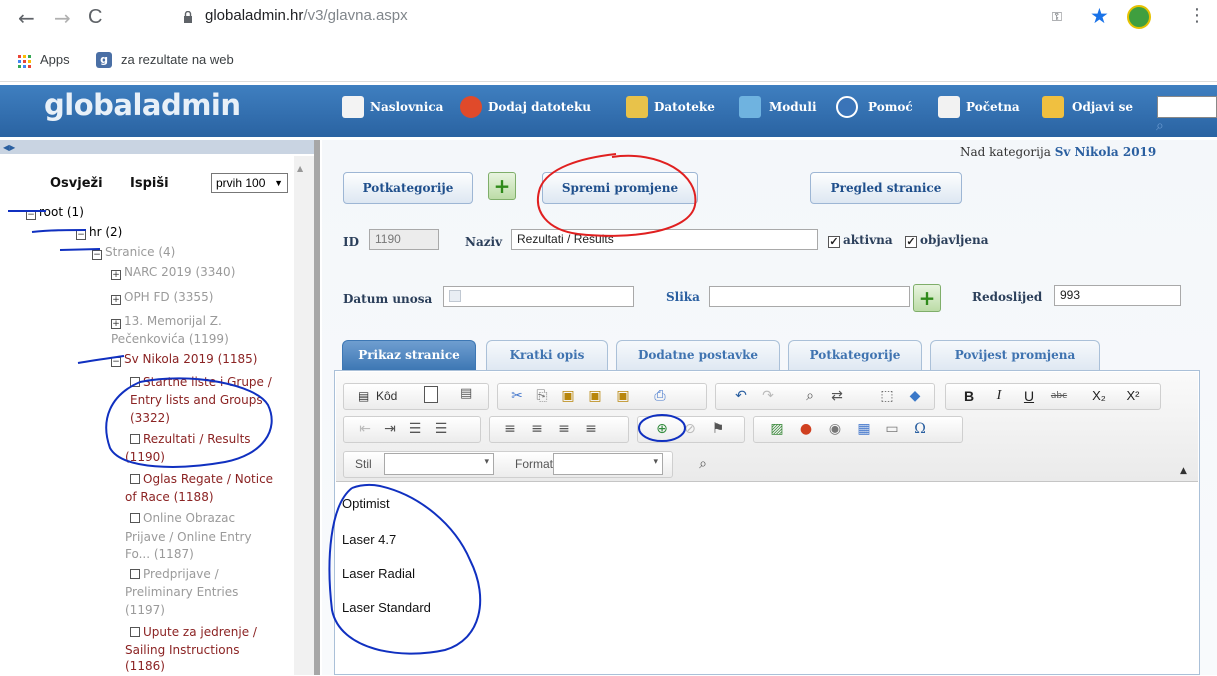 The height and width of the screenshot is (676, 1217). I want to click on tree-item-online: Online Obrazac, so click(182, 518).